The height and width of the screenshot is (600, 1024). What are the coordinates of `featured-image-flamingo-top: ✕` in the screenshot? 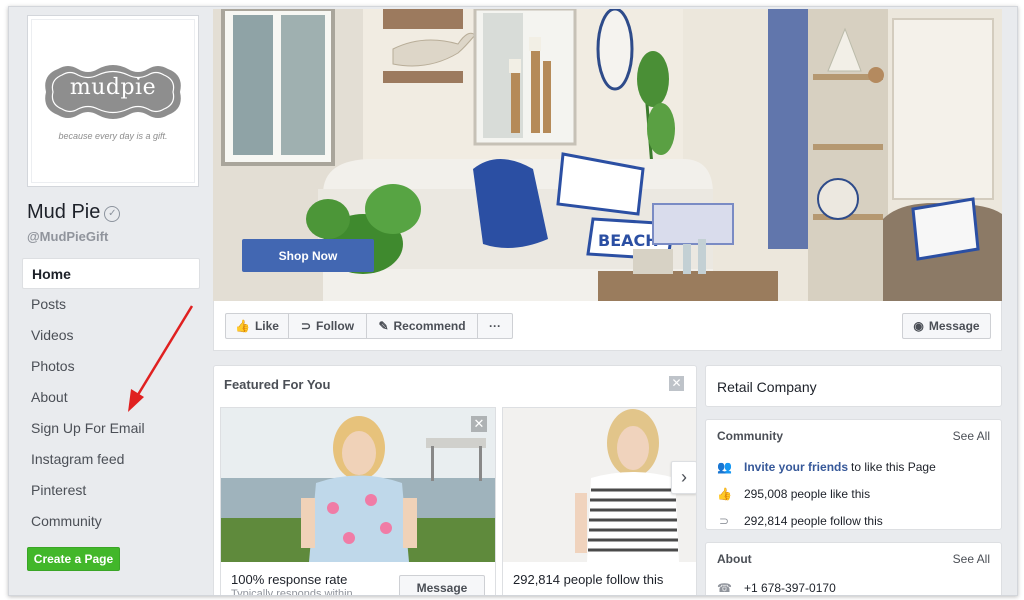 It's located at (358, 485).